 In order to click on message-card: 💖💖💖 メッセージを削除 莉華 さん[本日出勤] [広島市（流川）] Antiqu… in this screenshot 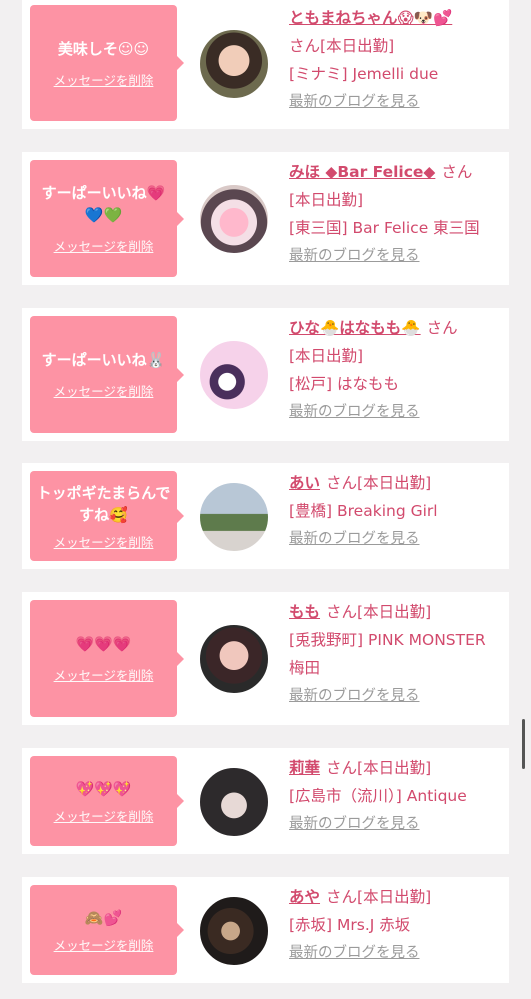, I will do `click(265, 801)`.